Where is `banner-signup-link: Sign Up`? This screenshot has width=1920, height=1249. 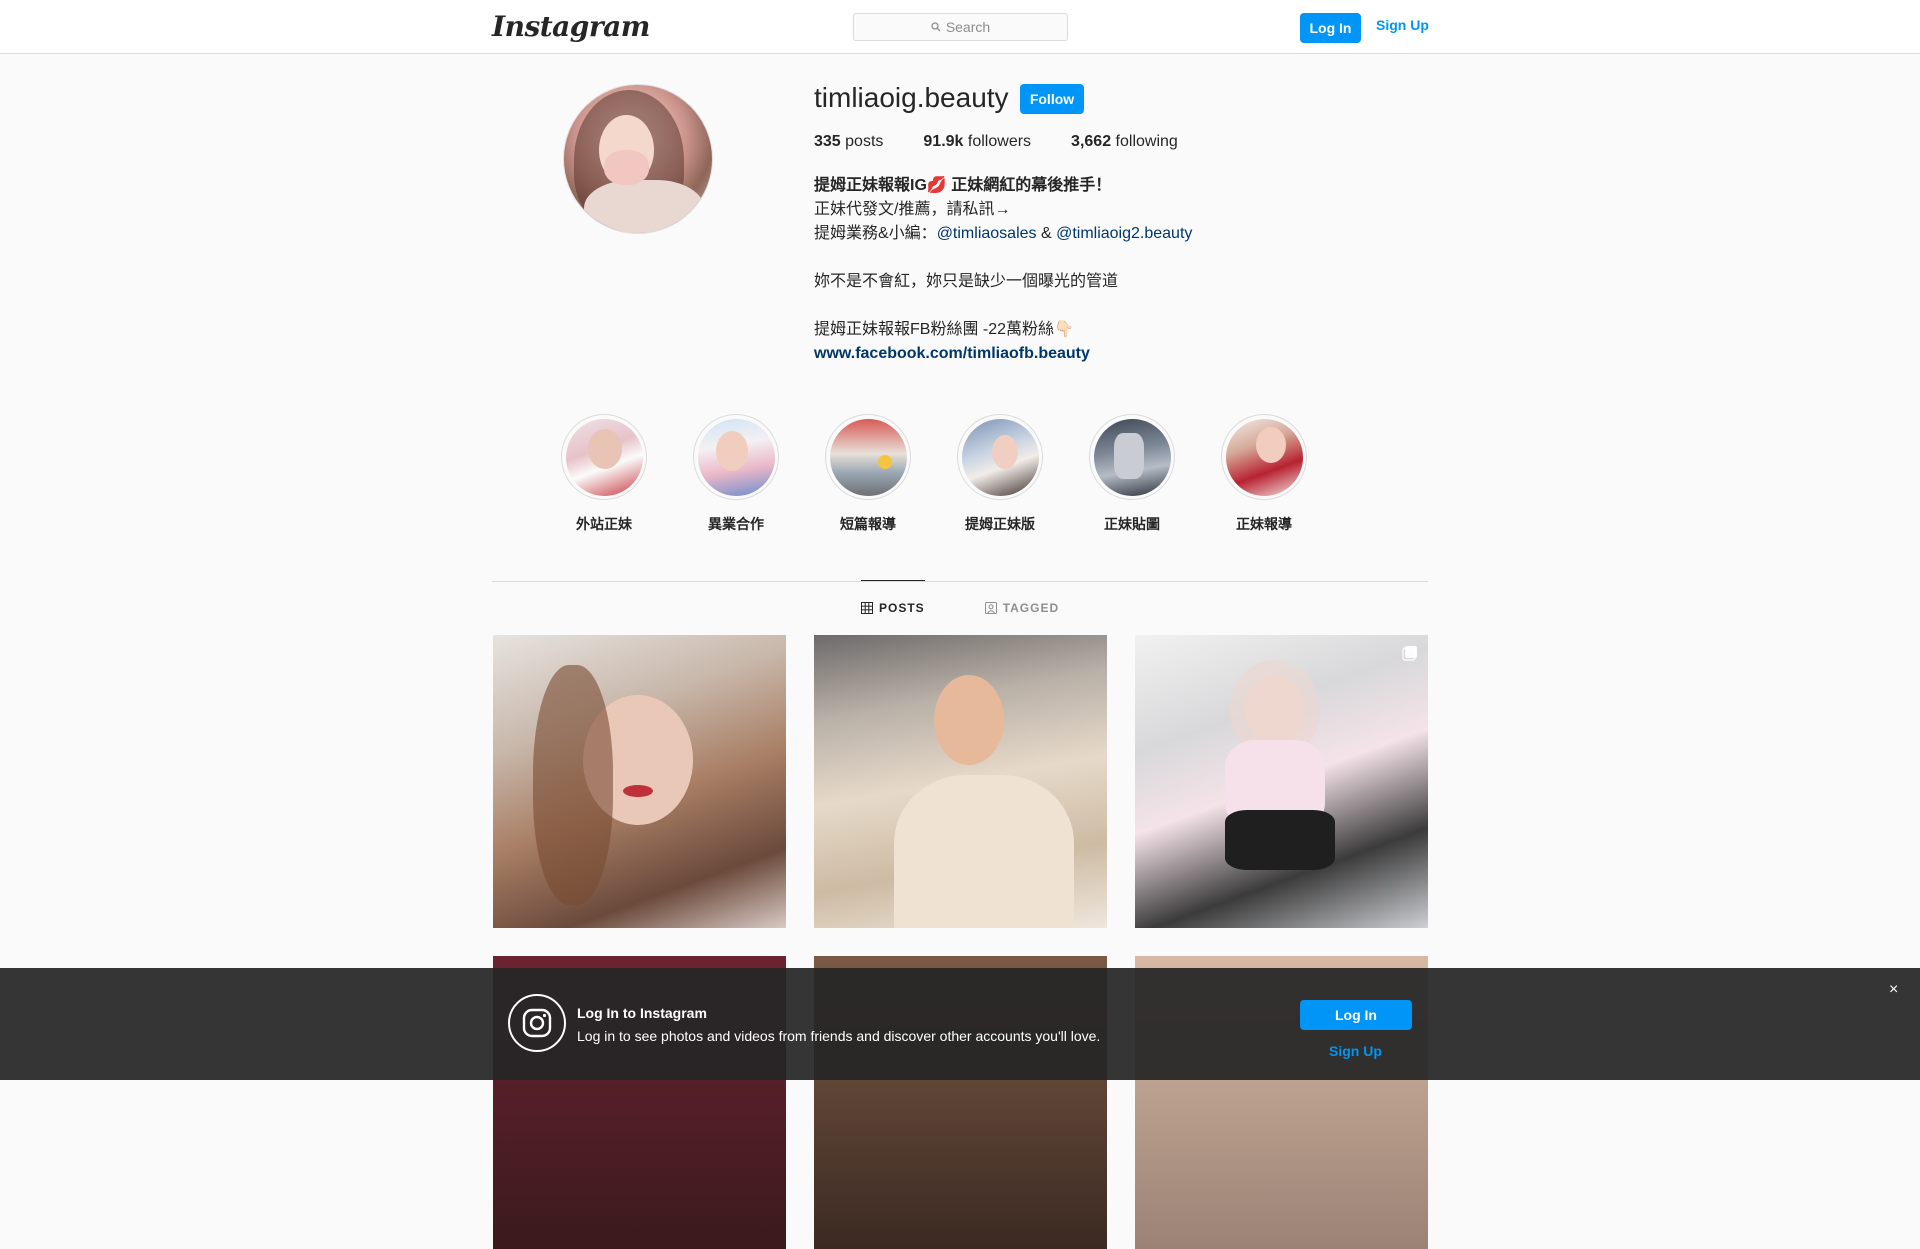 banner-signup-link: Sign Up is located at coordinates (1355, 1051).